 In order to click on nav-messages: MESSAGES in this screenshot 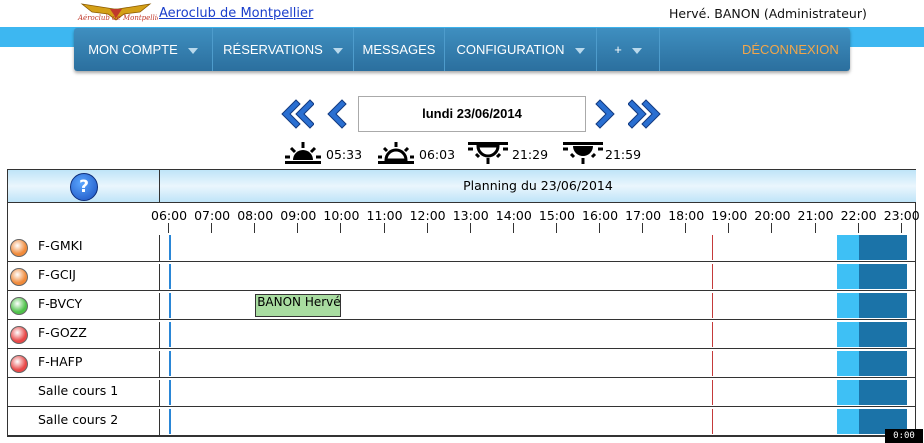, I will do `click(399, 49)`.